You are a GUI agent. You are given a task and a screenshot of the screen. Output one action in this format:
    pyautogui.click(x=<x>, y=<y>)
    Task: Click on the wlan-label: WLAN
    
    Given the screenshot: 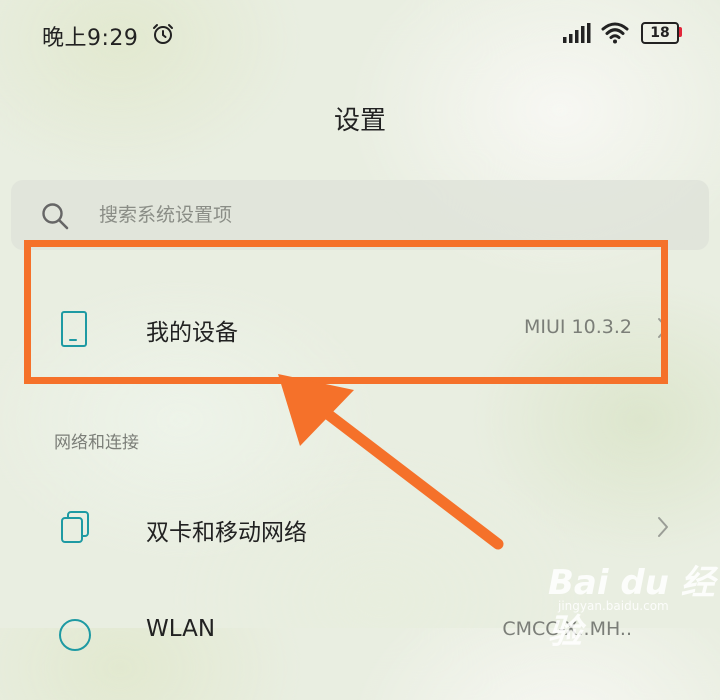 What is the action you would take?
    pyautogui.click(x=181, y=629)
    